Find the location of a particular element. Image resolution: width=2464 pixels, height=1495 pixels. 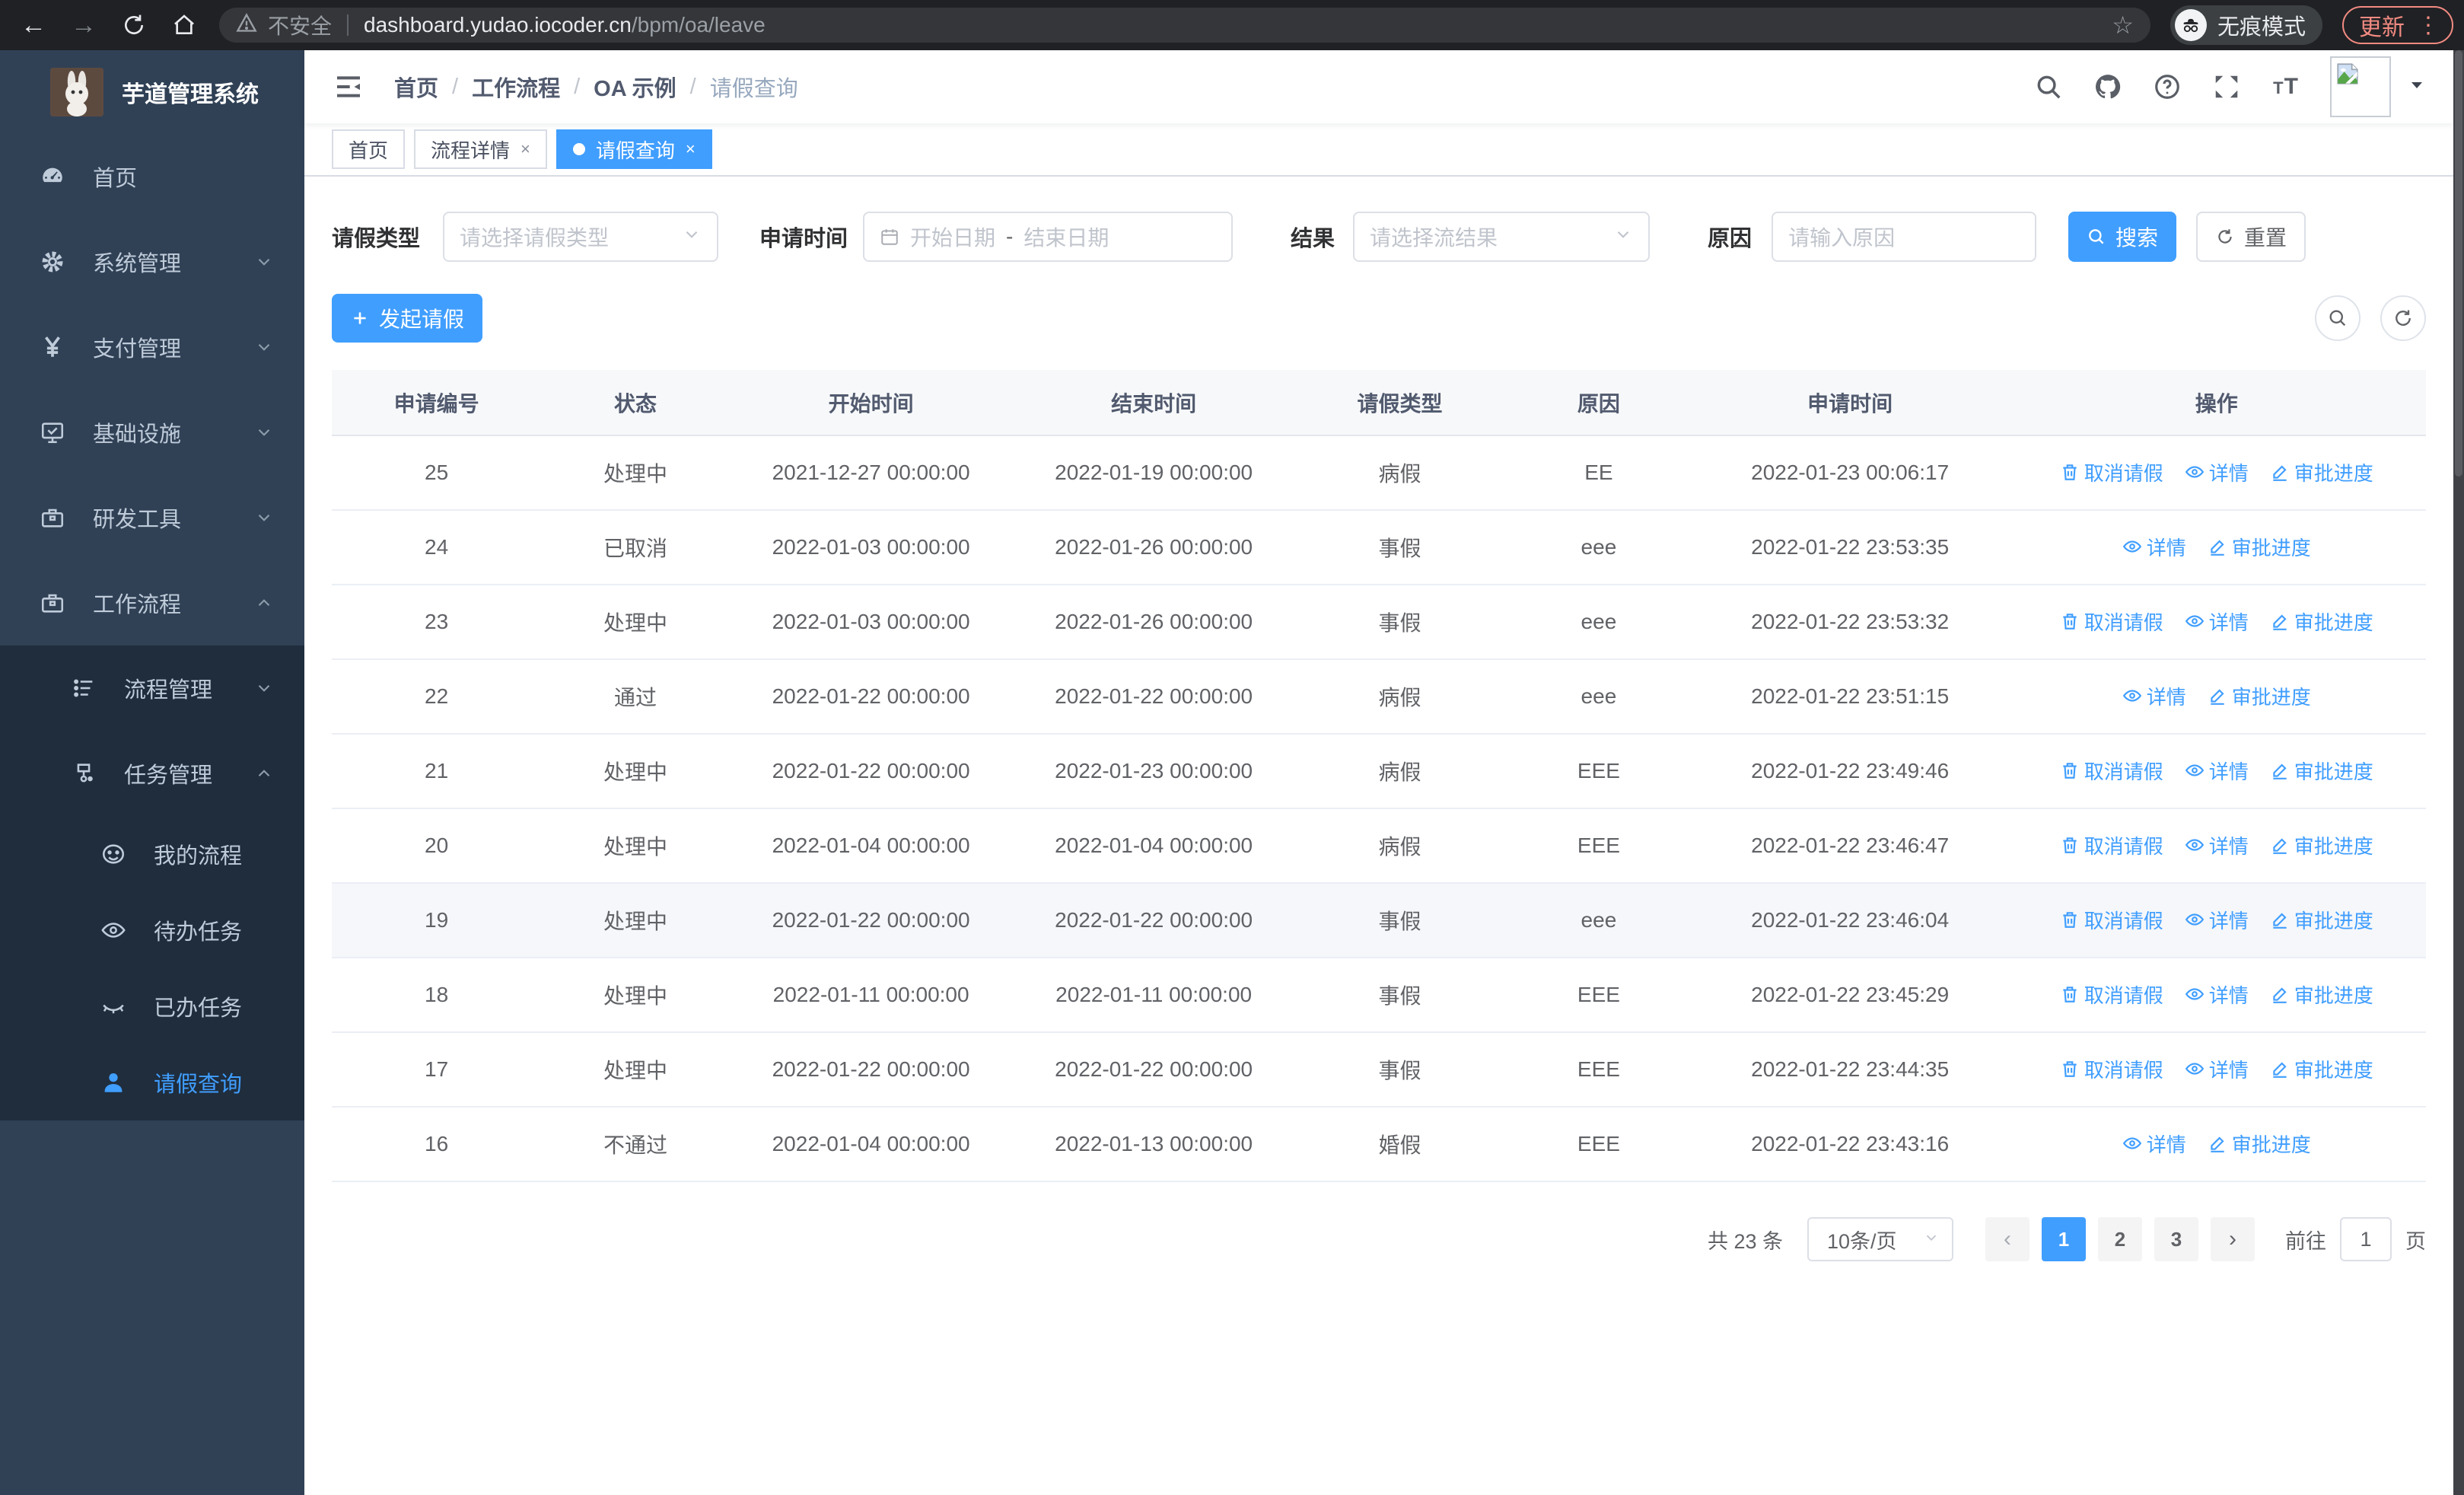

user-avatar is located at coordinates (2360, 87).